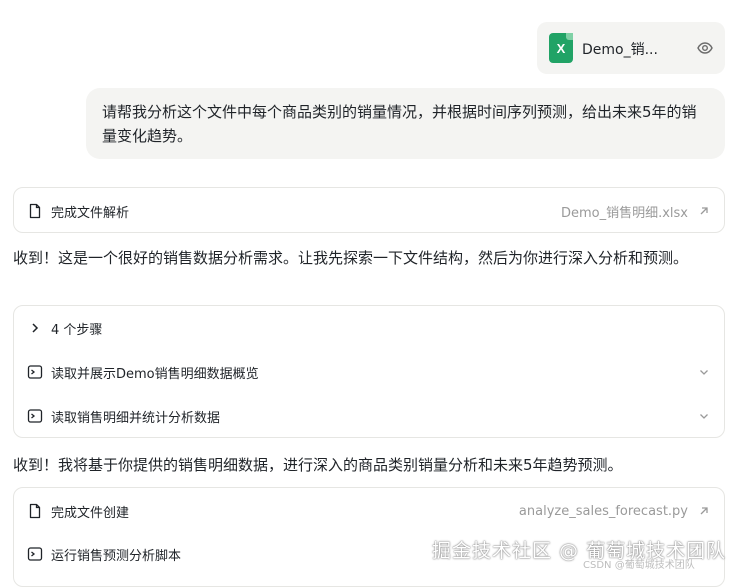  I want to click on file-parse-card: 完成文件解析 Demo_销售明细.xlsx, so click(369, 210).